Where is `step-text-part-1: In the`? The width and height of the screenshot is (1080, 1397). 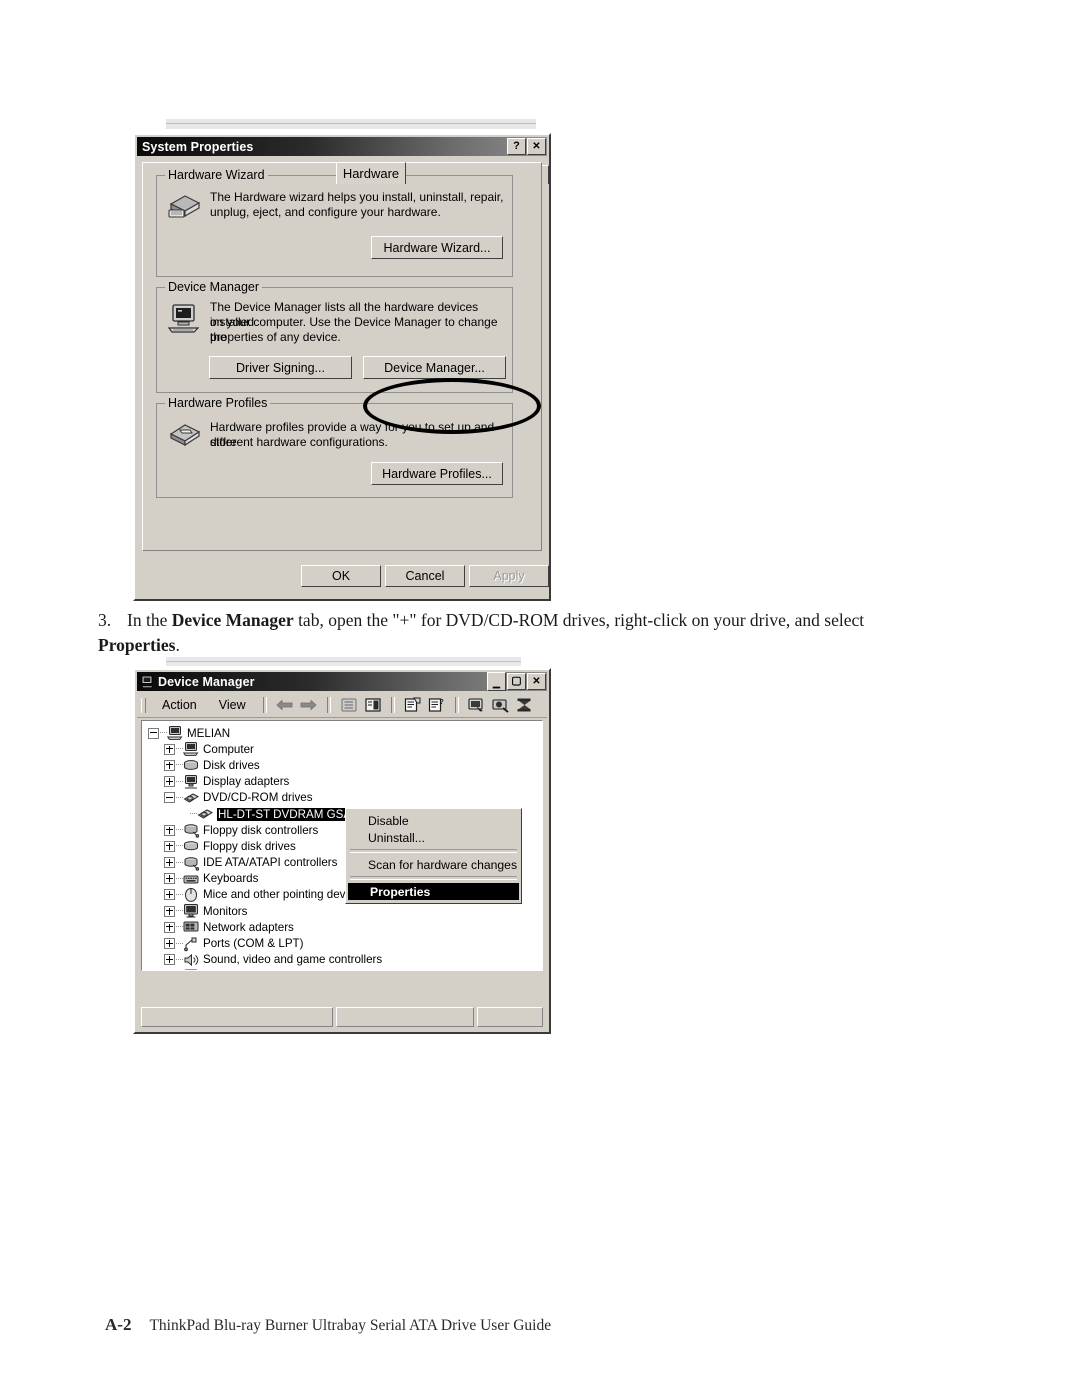 step-text-part-1: In the is located at coordinates (149, 620).